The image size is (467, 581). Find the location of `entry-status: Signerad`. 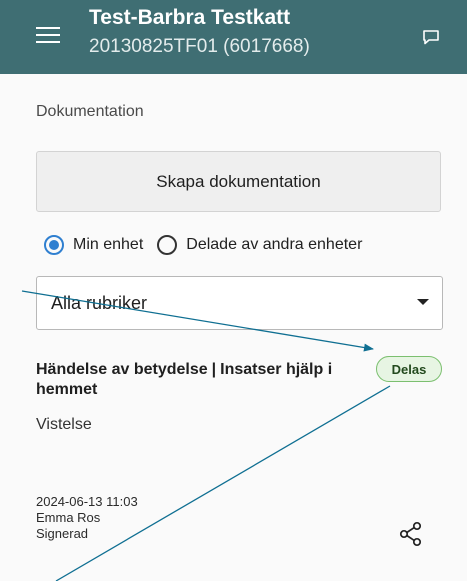

entry-status: Signerad is located at coordinates (62, 533).